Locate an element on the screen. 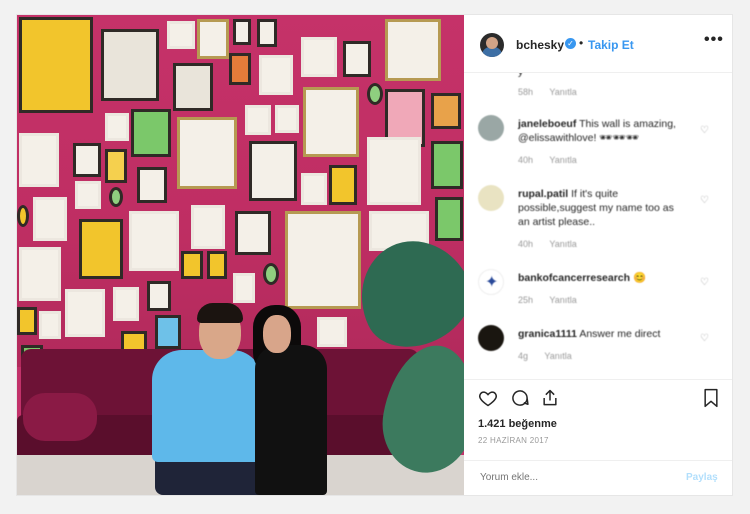 The image size is (750, 514). sofa-pillow is located at coordinates (60, 417).